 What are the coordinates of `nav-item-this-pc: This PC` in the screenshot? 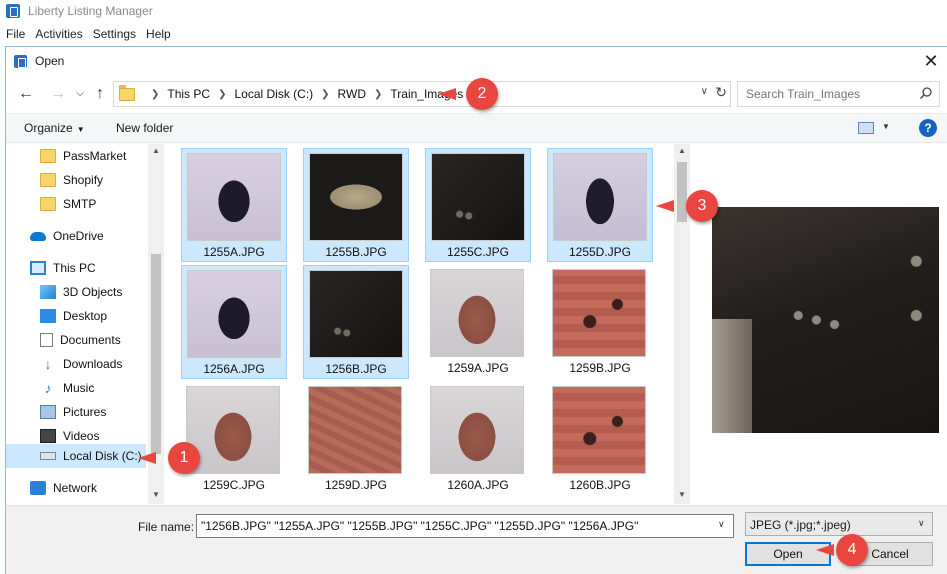 It's located at (76, 268).